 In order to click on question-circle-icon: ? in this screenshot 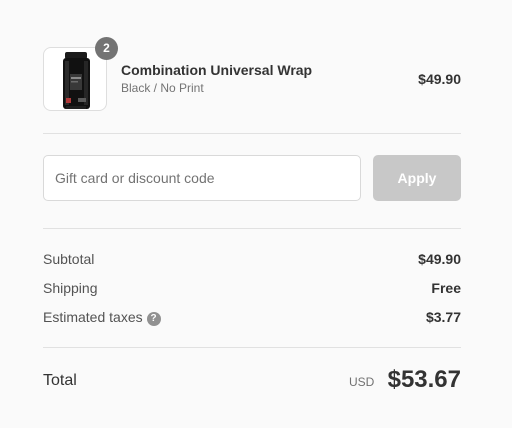, I will do `click(153, 319)`.